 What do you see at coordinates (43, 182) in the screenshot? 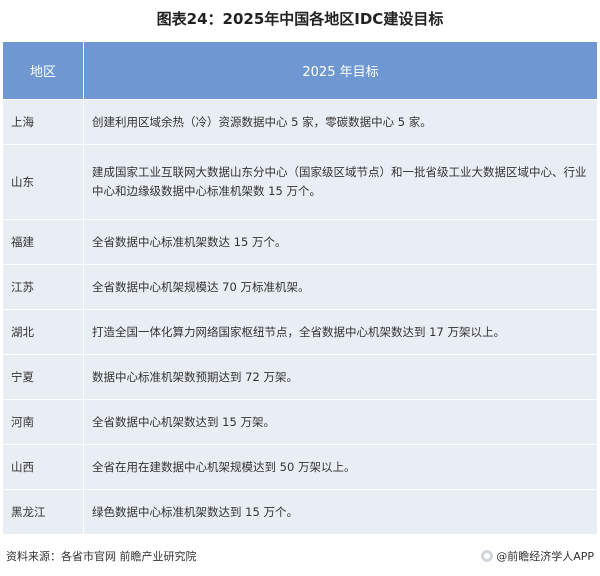
I see `region-cell: 山东` at bounding box center [43, 182].